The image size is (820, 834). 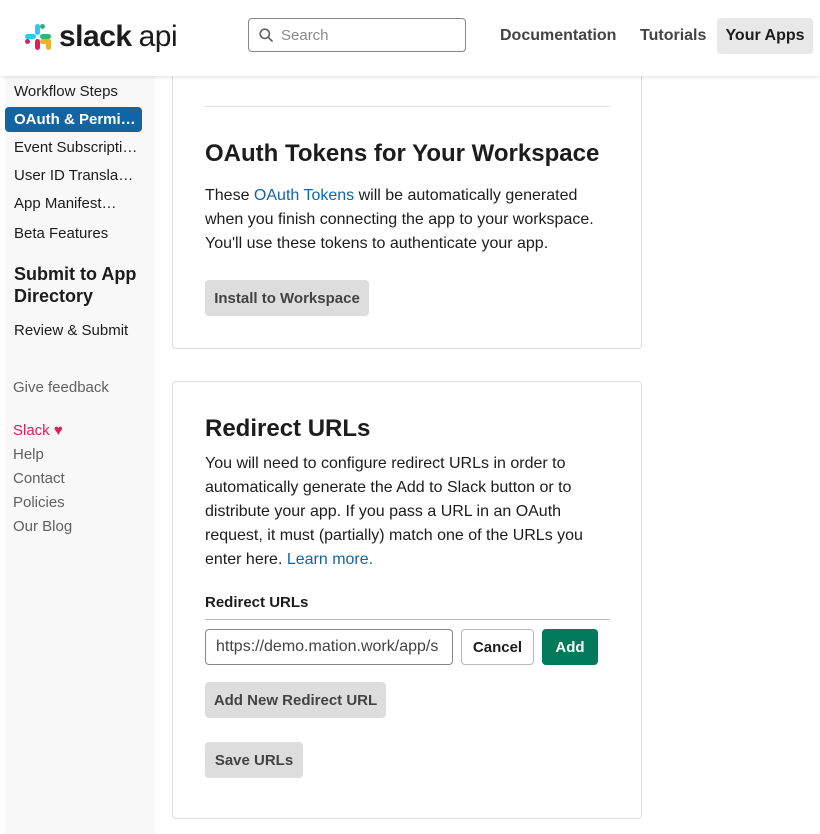 What do you see at coordinates (304, 195) in the screenshot?
I see `oauth-tokens-link: OAuth Tokens` at bounding box center [304, 195].